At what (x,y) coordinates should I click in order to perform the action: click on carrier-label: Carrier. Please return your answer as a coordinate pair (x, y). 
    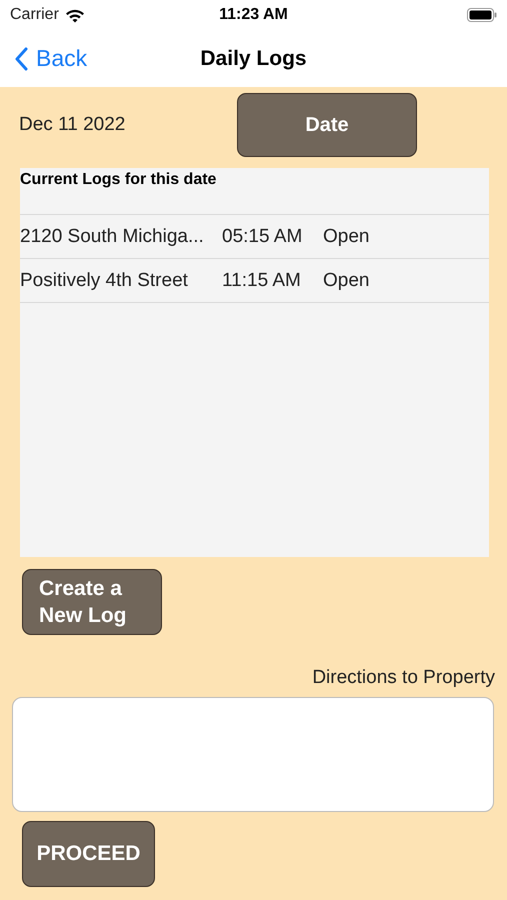
    Looking at the image, I should click on (34, 15).